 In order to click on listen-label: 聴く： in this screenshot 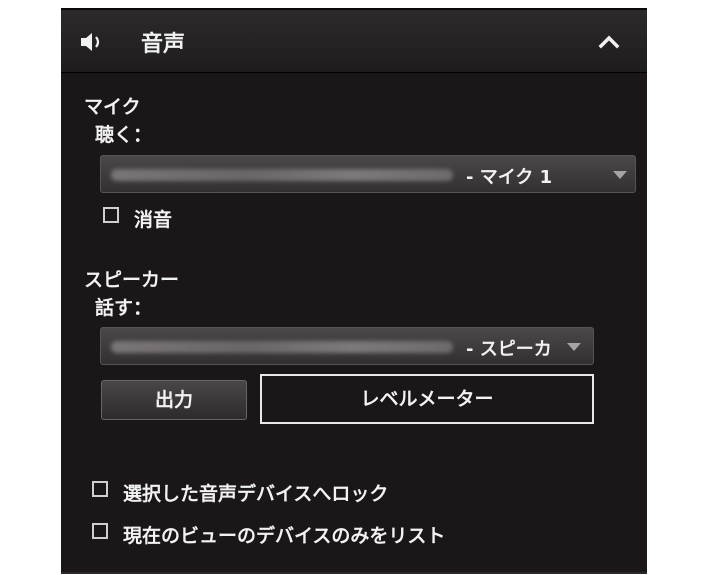, I will do `click(124, 135)`.